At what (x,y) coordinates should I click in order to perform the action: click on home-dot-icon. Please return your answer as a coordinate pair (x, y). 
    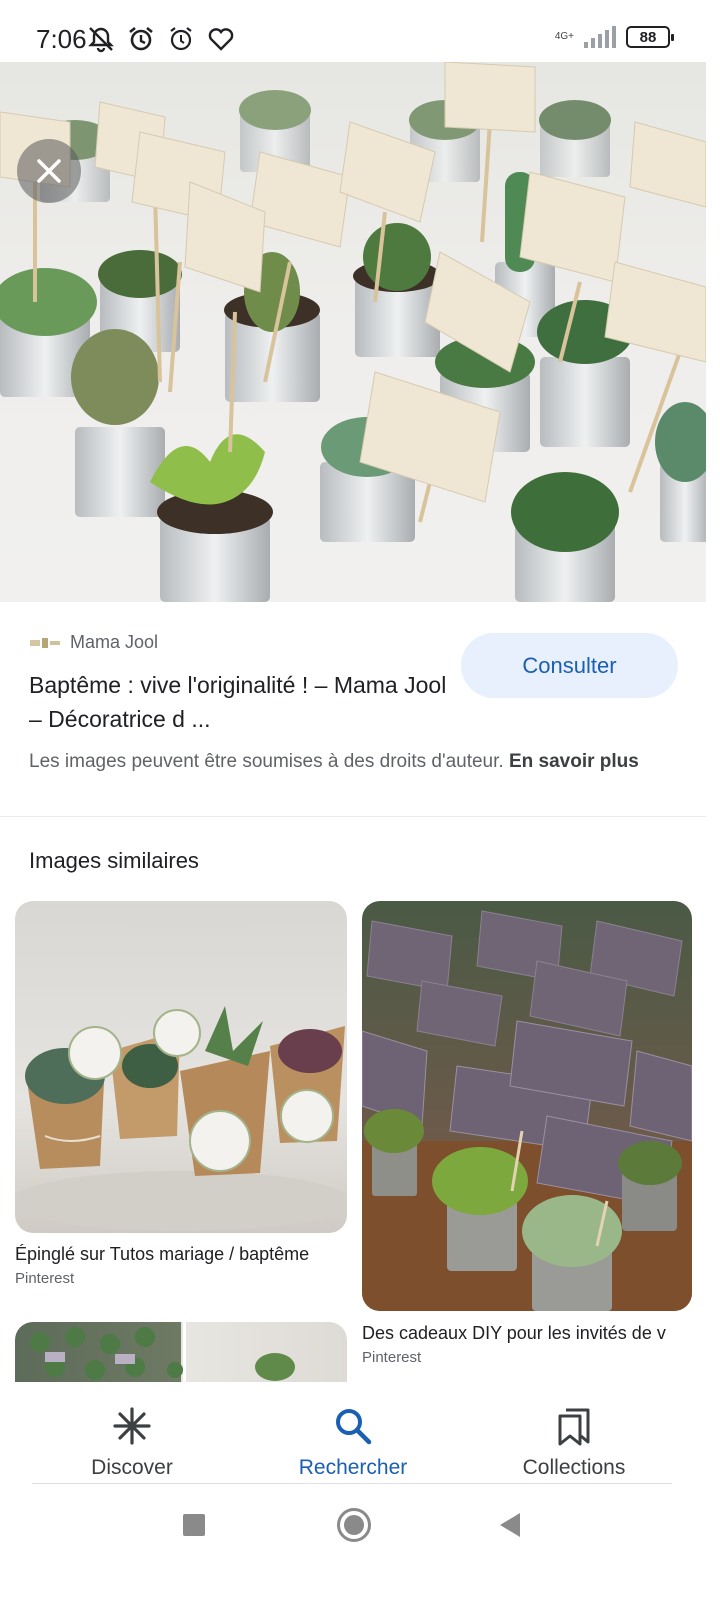
    Looking at the image, I should click on (354, 1525).